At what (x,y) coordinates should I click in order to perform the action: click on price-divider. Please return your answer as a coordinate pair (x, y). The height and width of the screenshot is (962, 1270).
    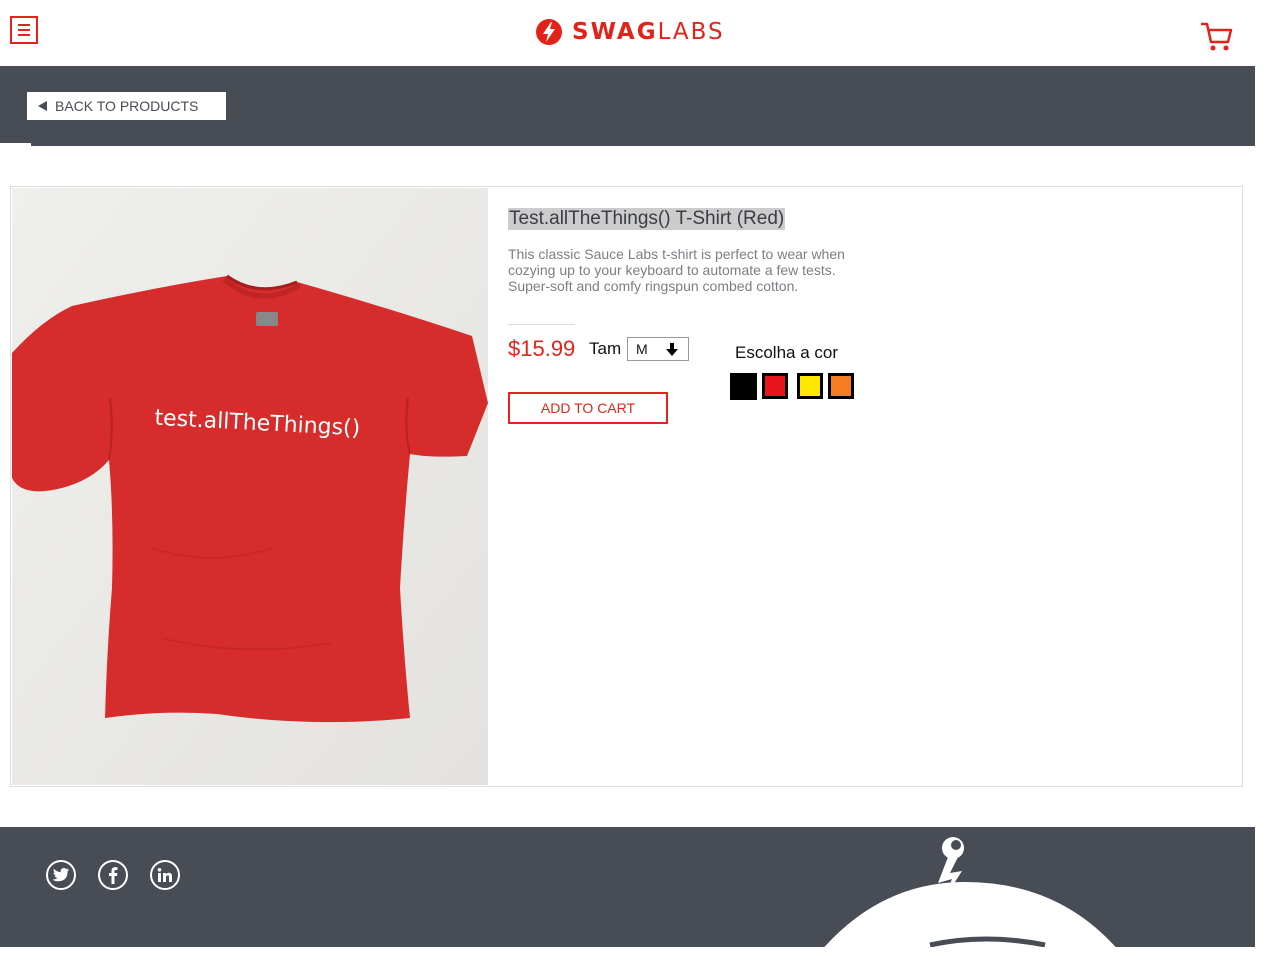
    Looking at the image, I should click on (541, 324).